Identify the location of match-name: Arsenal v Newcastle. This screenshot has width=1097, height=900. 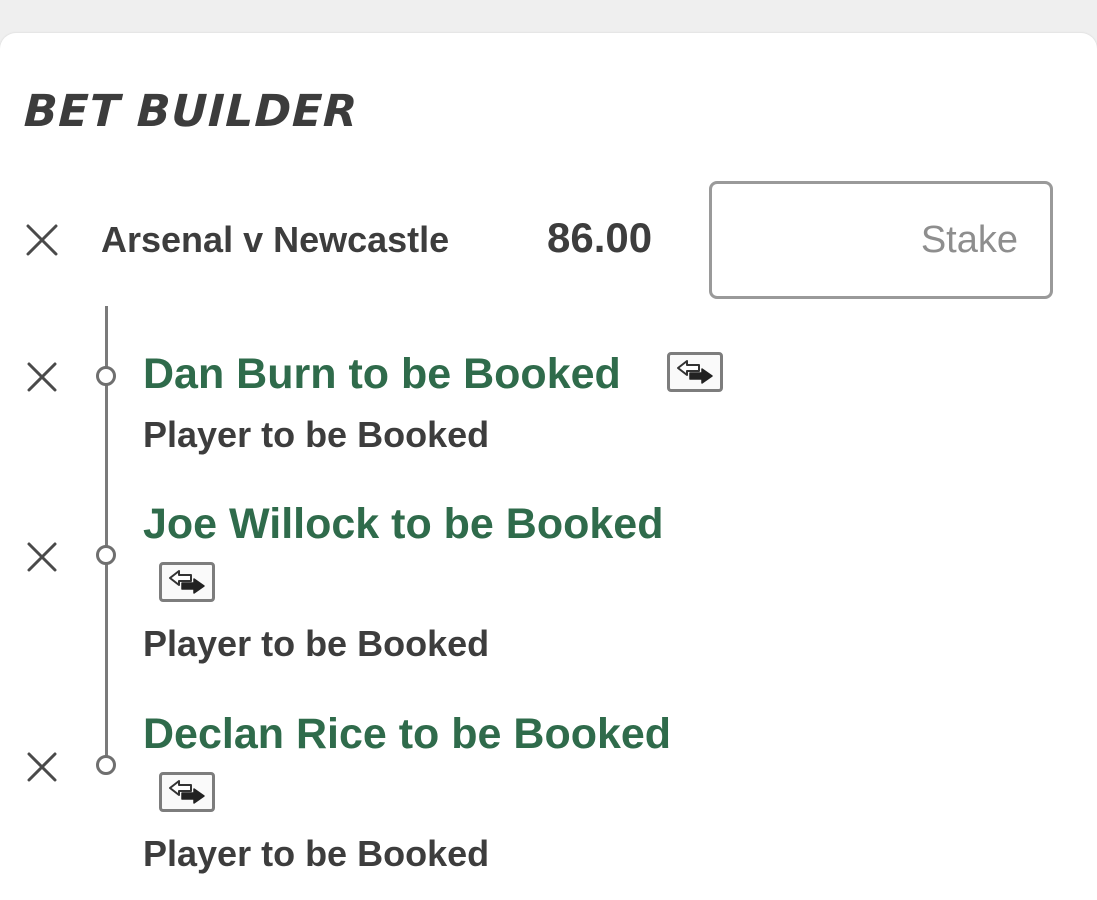
(275, 239).